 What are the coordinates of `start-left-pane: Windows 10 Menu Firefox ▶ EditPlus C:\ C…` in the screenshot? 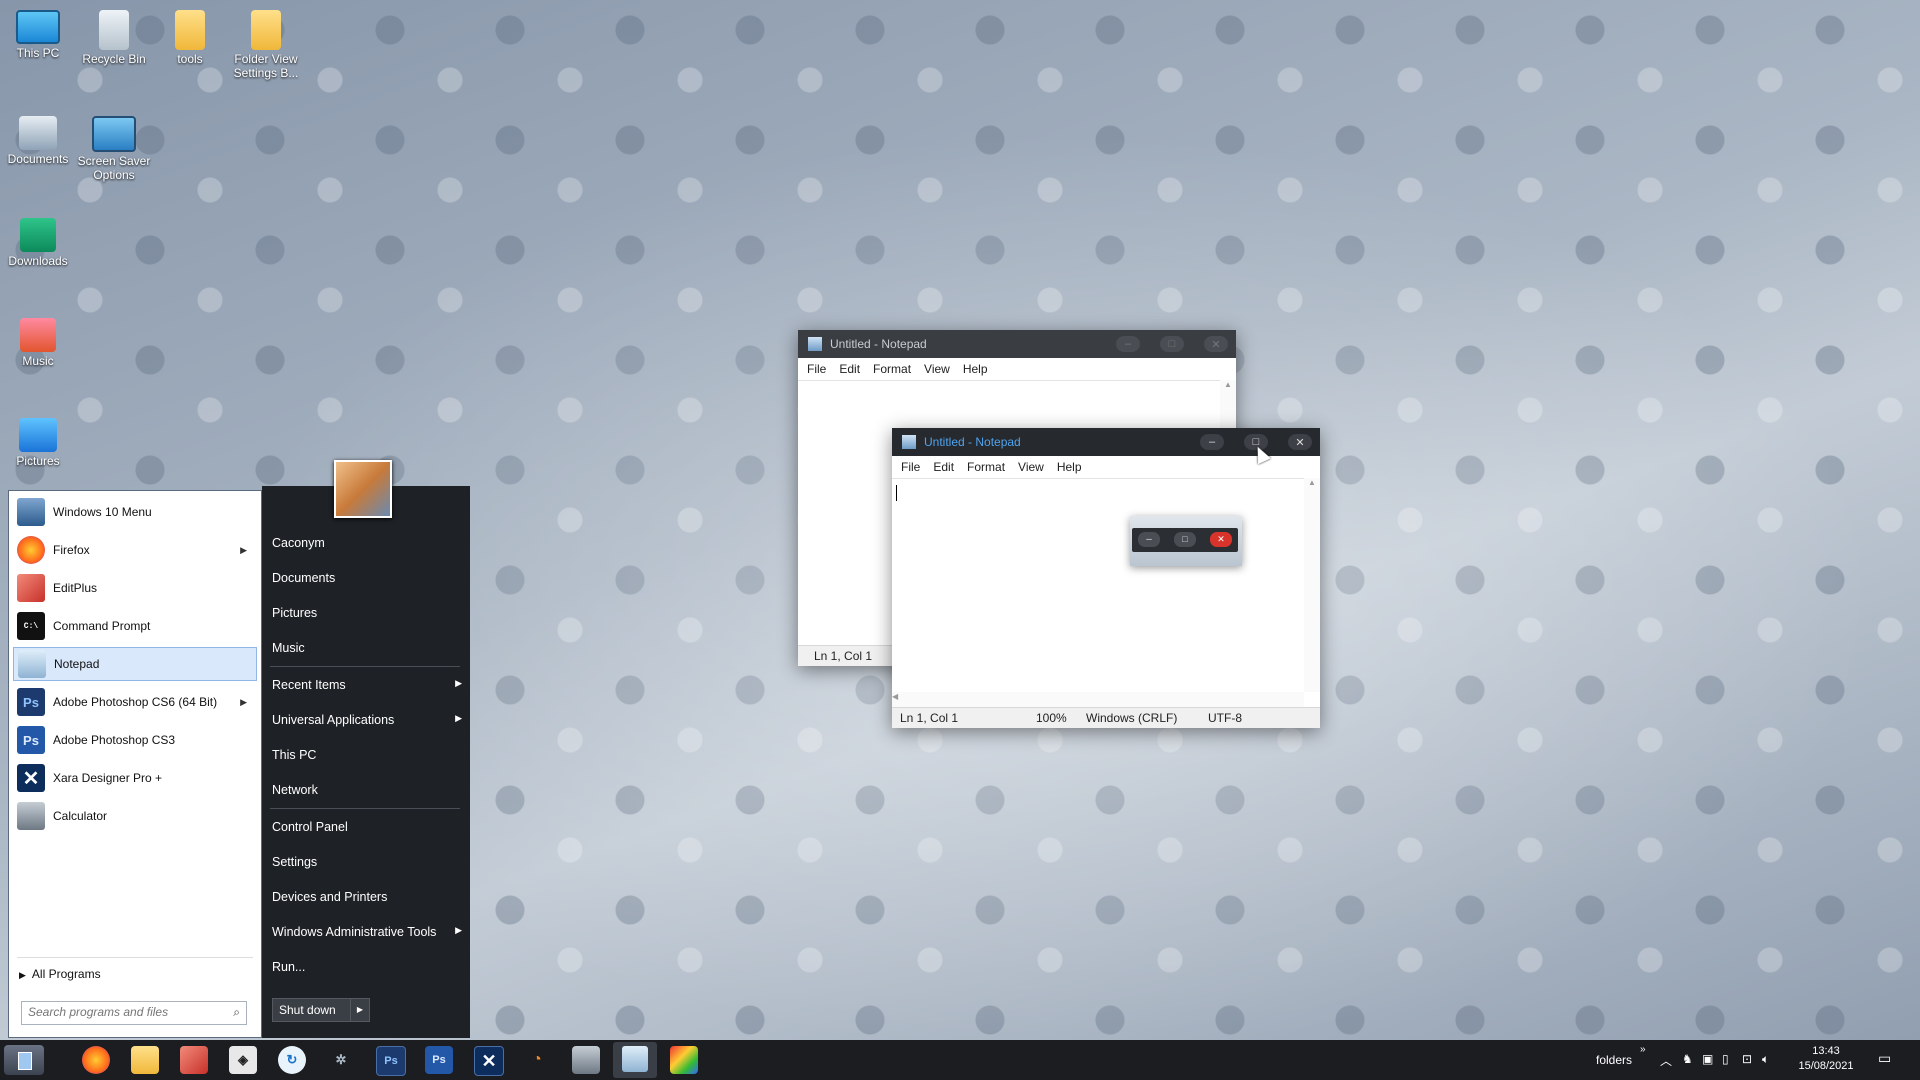 It's located at (135, 764).